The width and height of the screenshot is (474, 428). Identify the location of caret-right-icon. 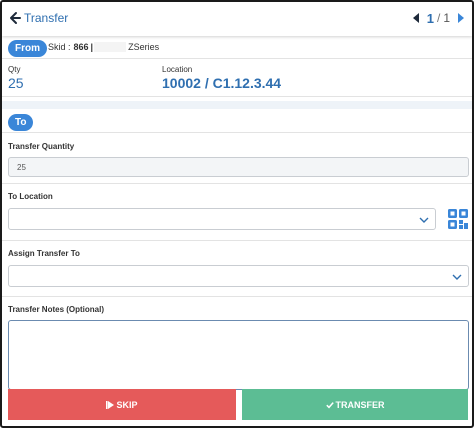
(461, 18).